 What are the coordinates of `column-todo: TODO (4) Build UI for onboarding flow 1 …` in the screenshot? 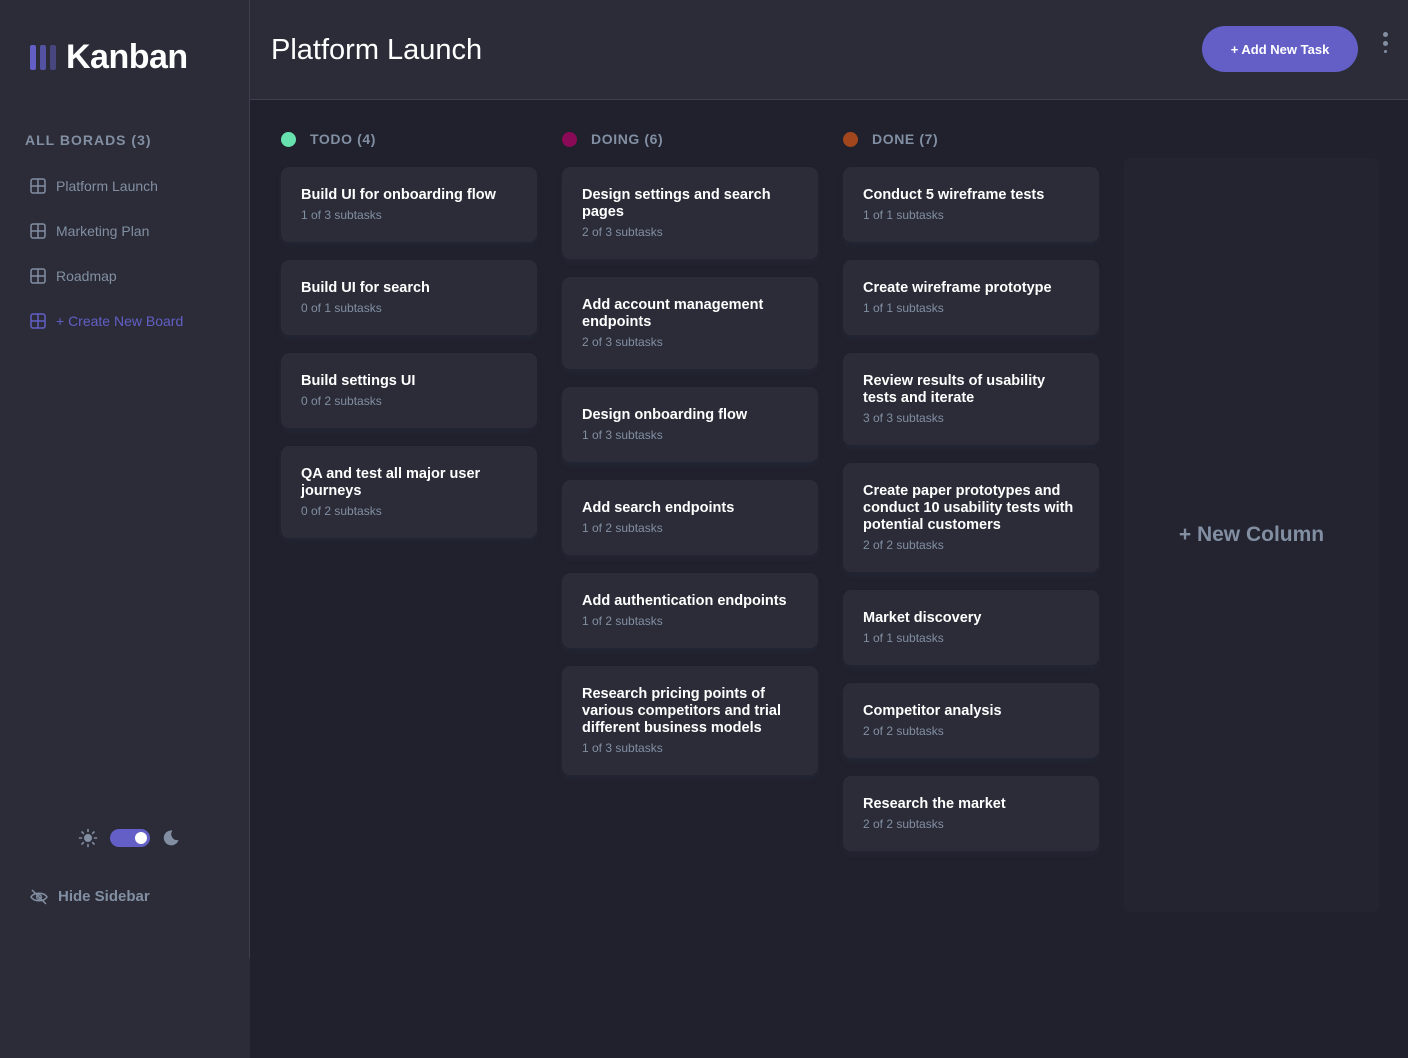 It's located at (409, 342).